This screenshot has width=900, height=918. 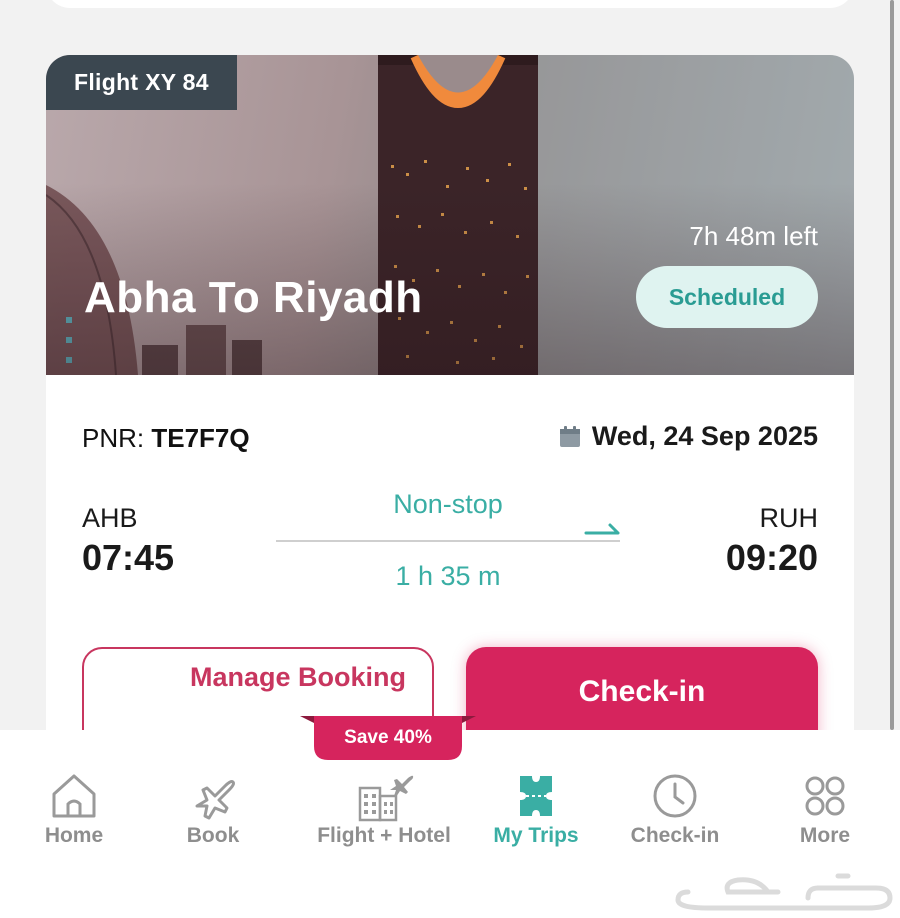 What do you see at coordinates (215, 800) in the screenshot?
I see `plane-icon` at bounding box center [215, 800].